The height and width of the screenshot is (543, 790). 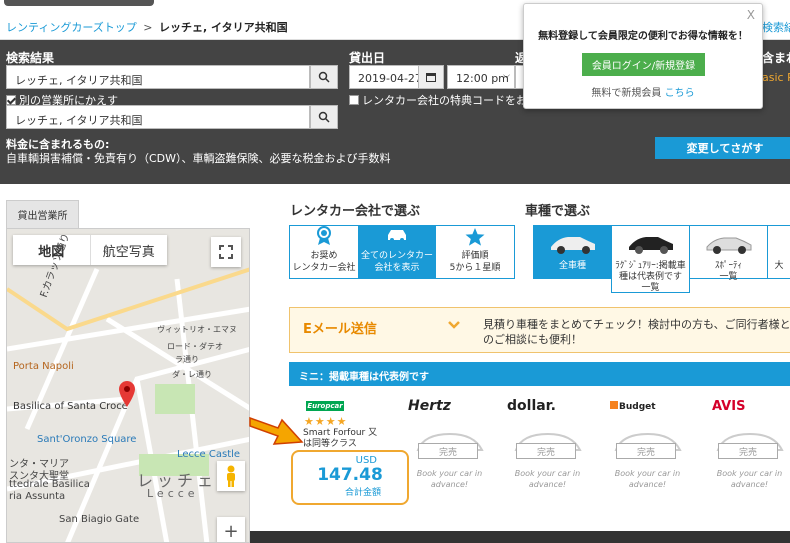 What do you see at coordinates (520, 537) in the screenshot?
I see `bottom-bar` at bounding box center [520, 537].